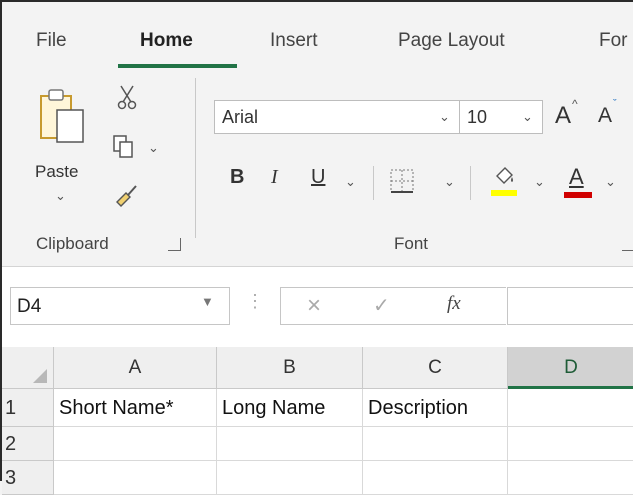  I want to click on format-painter-icon, so click(127, 195).